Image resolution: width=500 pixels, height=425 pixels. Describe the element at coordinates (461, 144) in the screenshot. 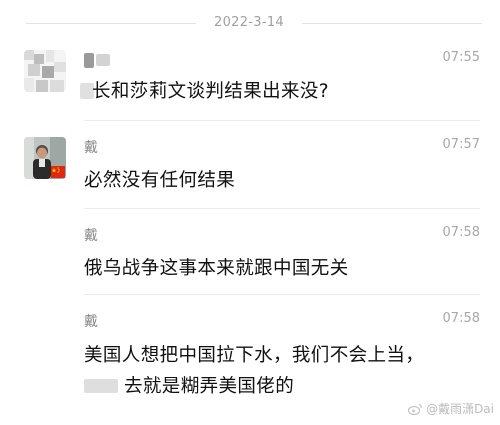

I see `message-time: 07:57` at that location.